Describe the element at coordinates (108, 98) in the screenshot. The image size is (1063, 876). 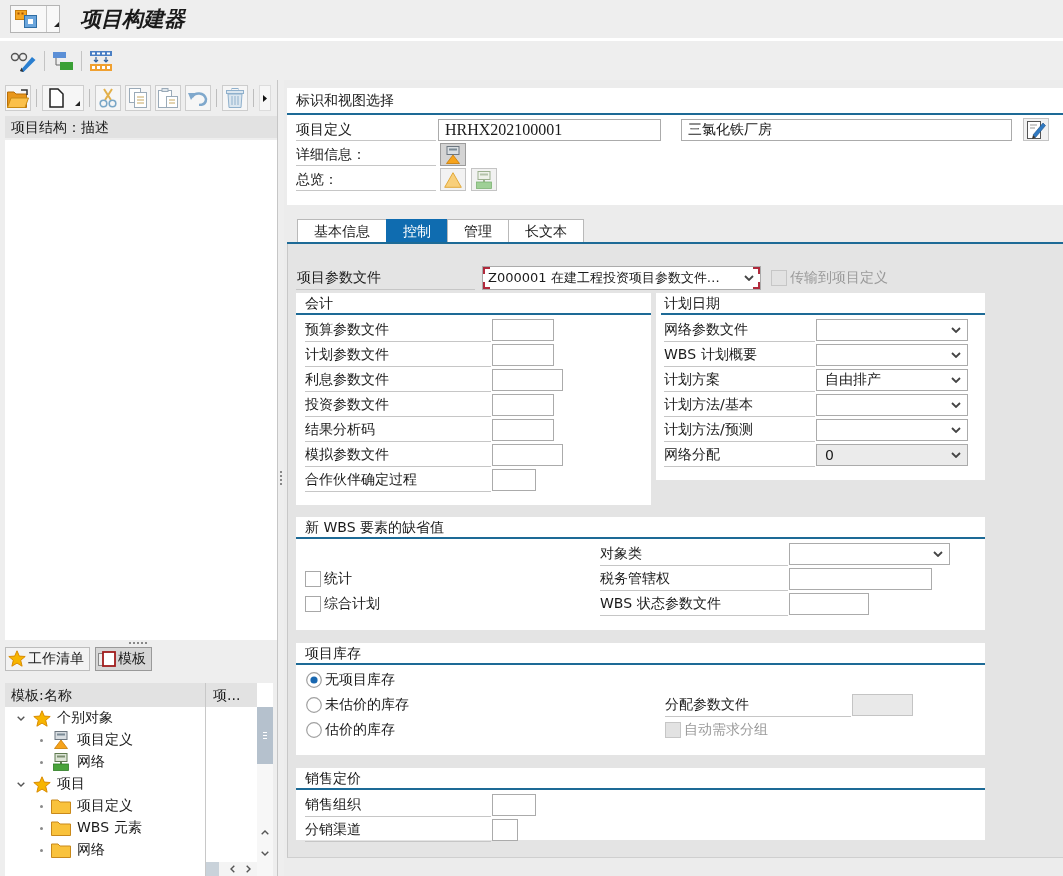
I see `cut-button` at that location.